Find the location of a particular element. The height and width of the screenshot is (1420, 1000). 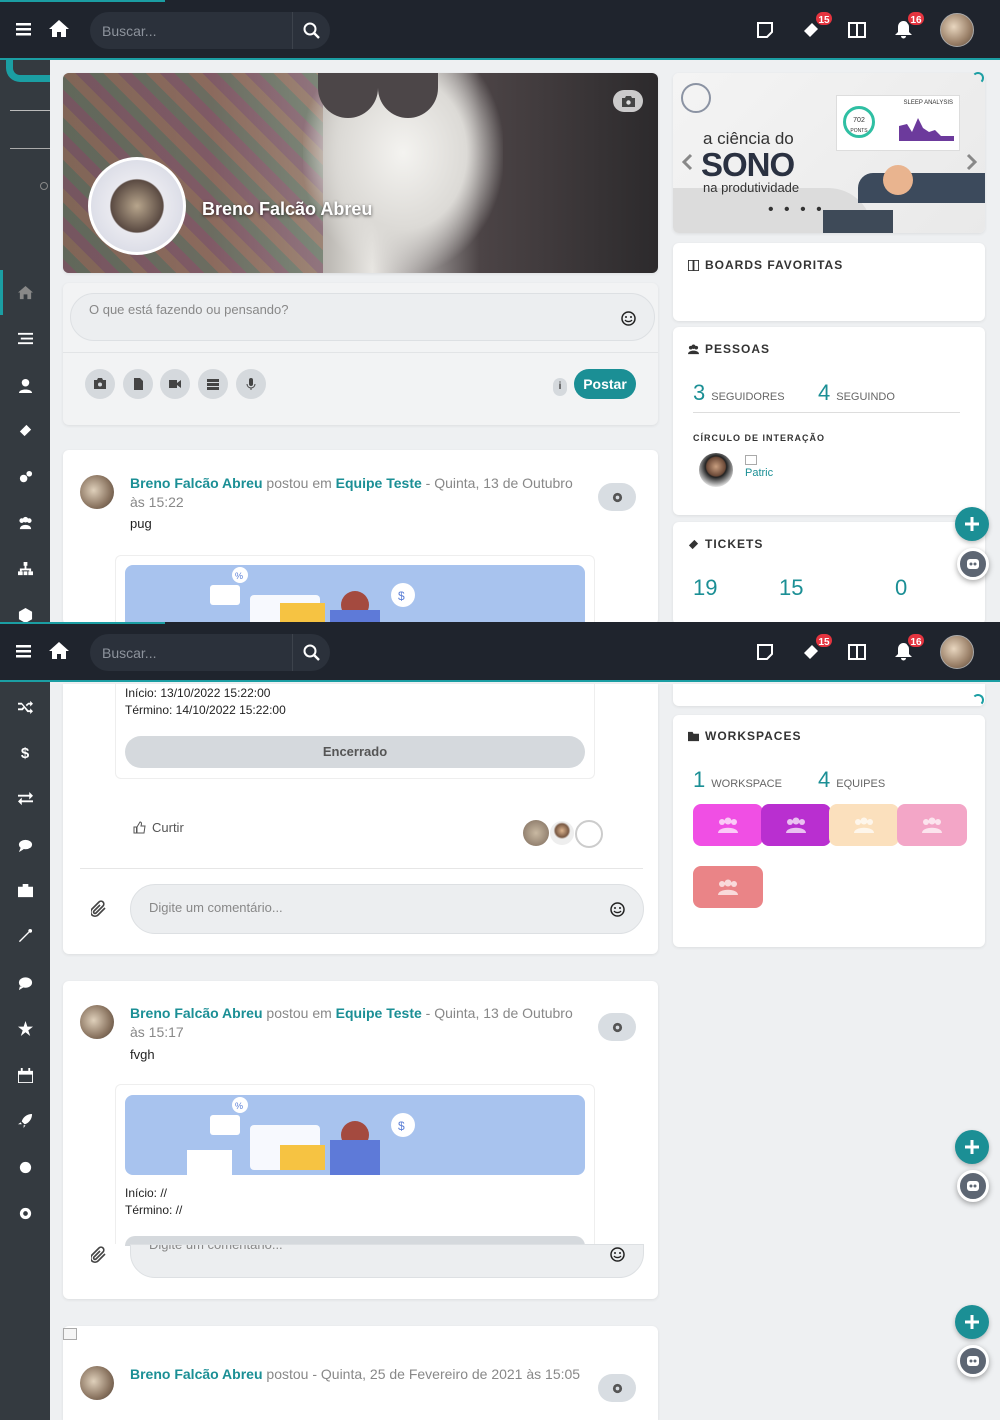

sun-icon is located at coordinates (25, 1167).